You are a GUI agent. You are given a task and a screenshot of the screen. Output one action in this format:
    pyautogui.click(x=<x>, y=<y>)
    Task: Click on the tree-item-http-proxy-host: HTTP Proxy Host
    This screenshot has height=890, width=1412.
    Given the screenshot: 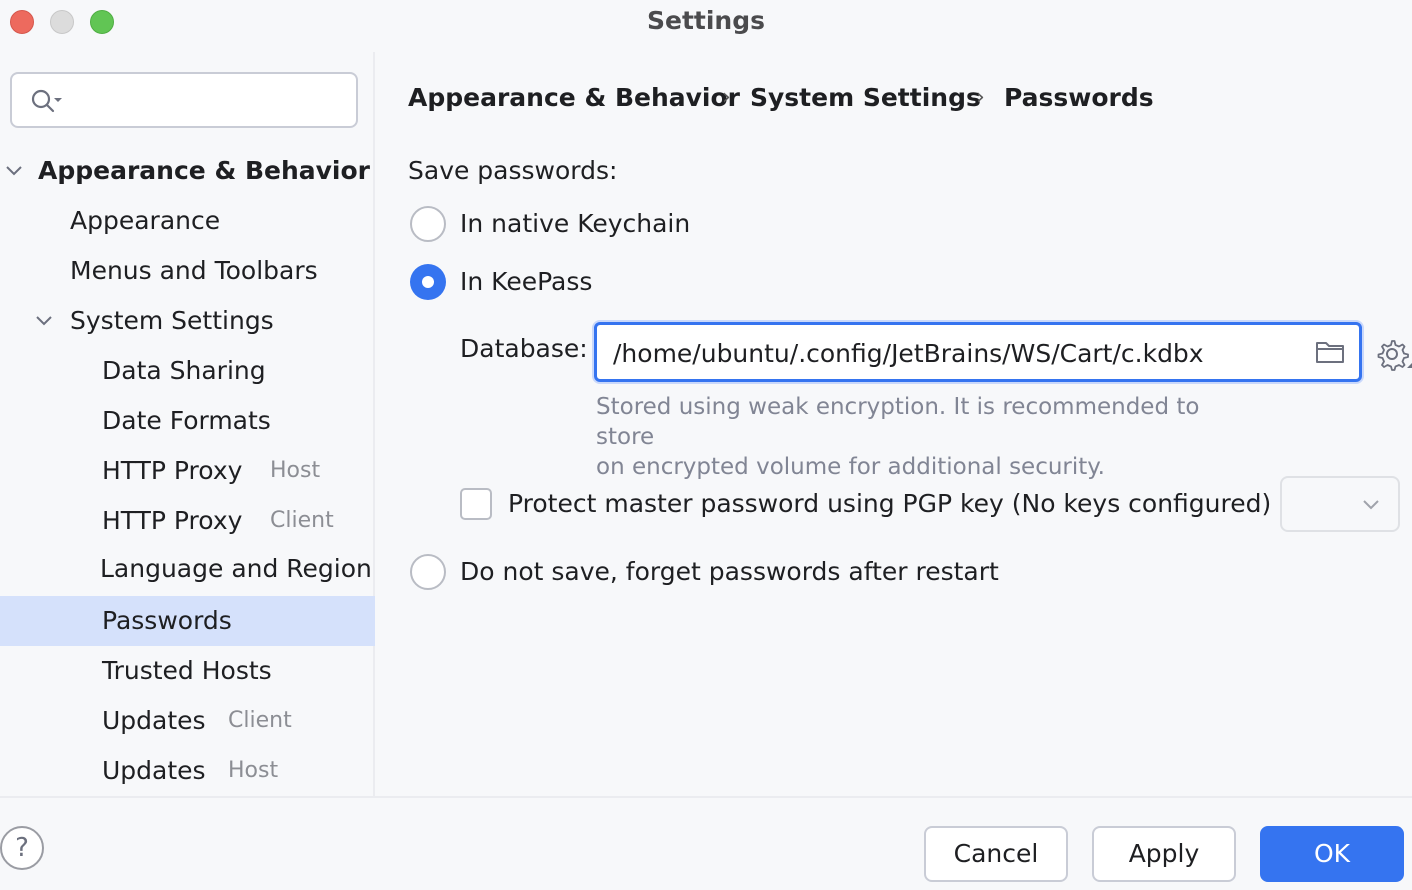 What is the action you would take?
    pyautogui.click(x=187, y=471)
    